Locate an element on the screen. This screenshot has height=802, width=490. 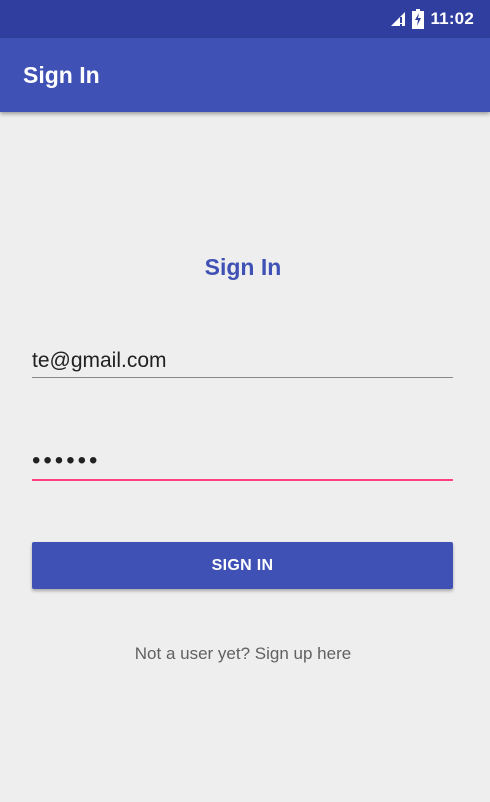
password-input is located at coordinates (242, 462).